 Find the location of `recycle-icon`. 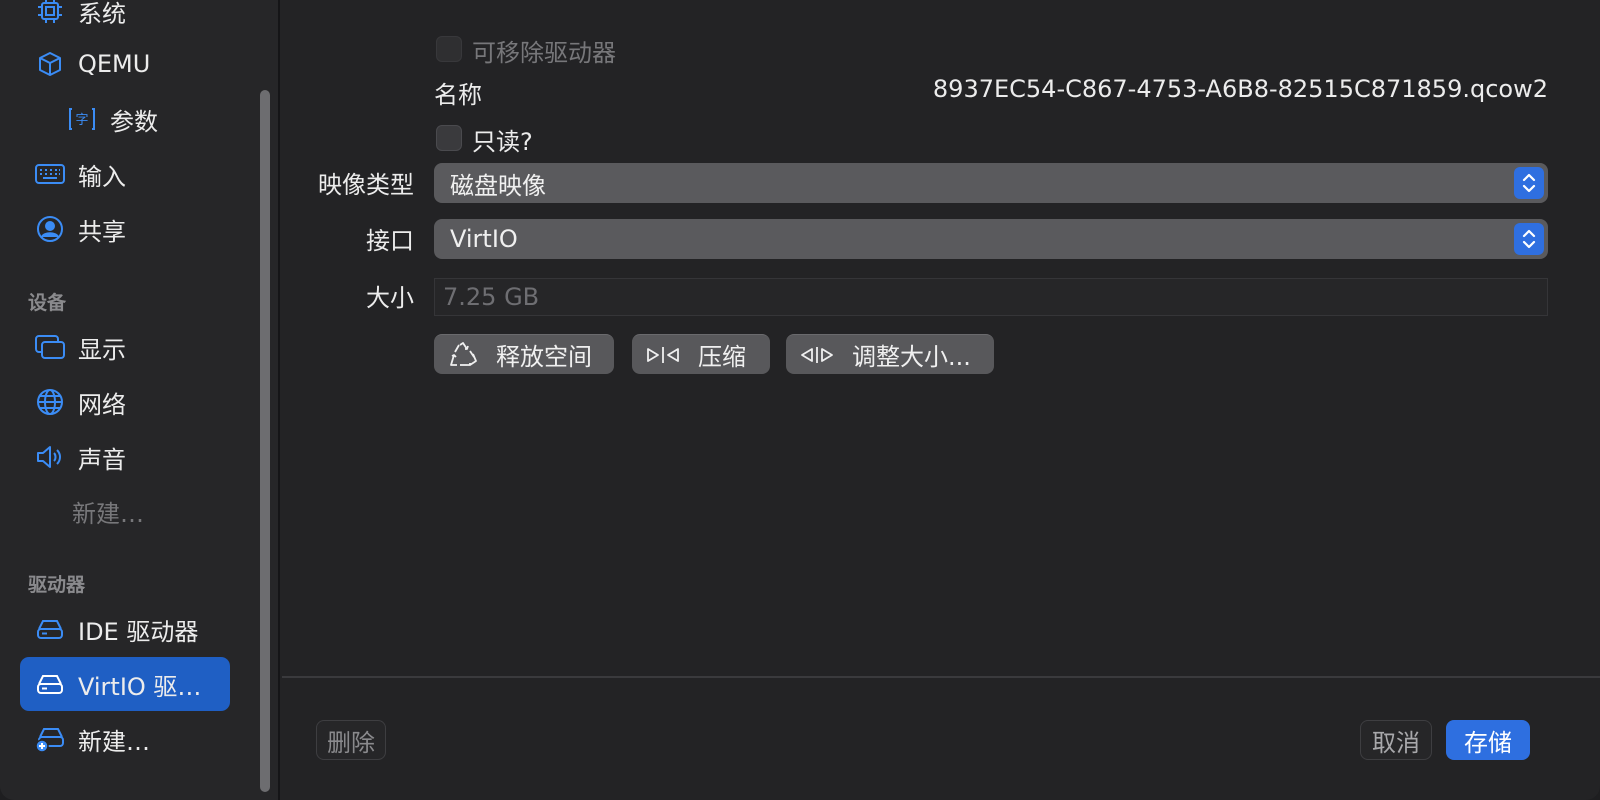

recycle-icon is located at coordinates (463, 355).